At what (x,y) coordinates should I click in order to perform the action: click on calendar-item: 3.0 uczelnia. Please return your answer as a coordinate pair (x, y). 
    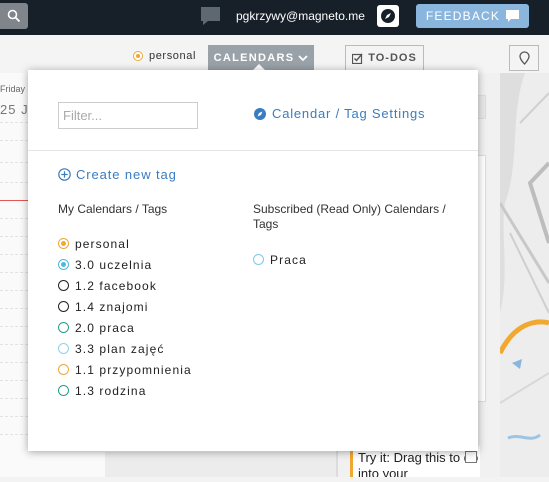
    Looking at the image, I should click on (125, 264).